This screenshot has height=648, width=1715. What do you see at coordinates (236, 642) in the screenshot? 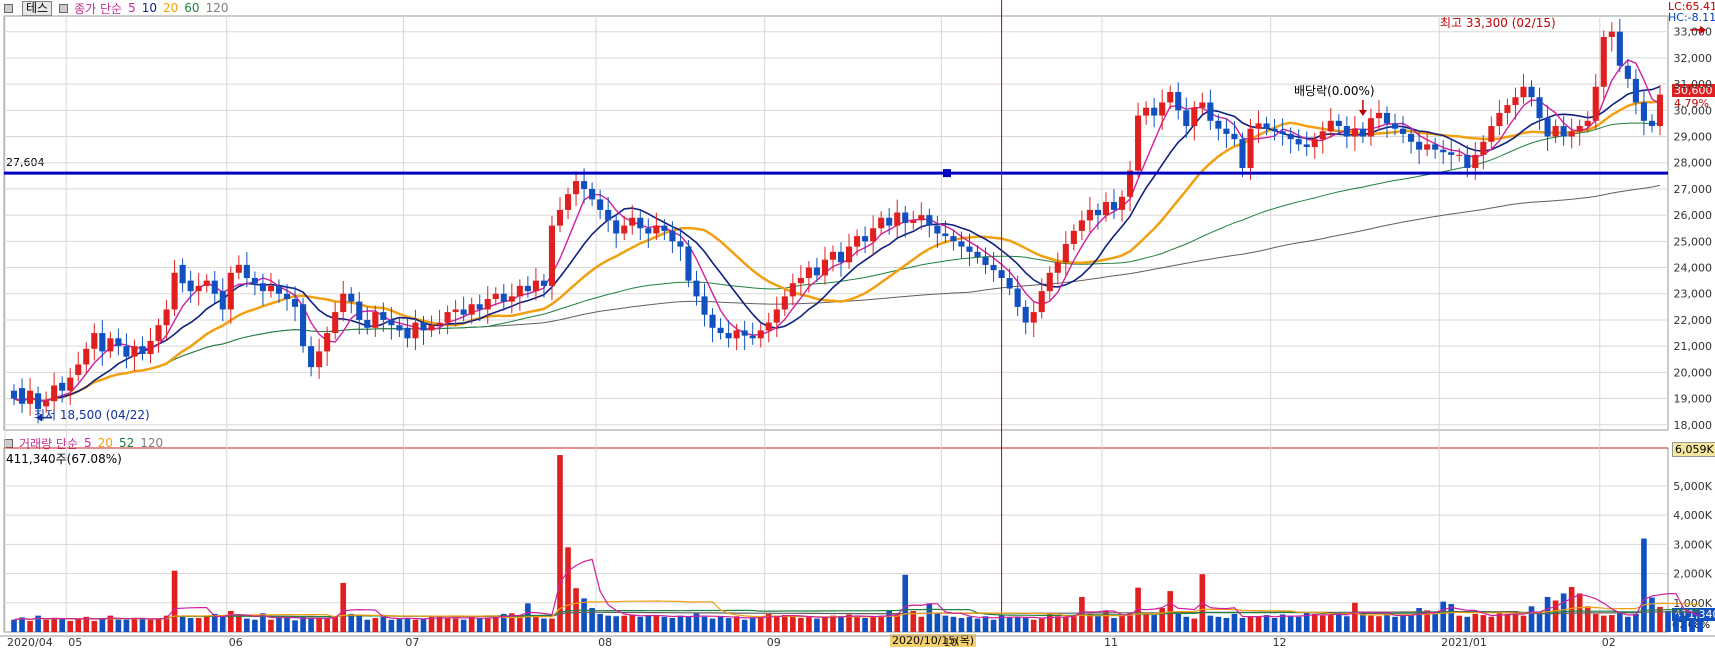
I see `date-tick-label: 06` at bounding box center [236, 642].